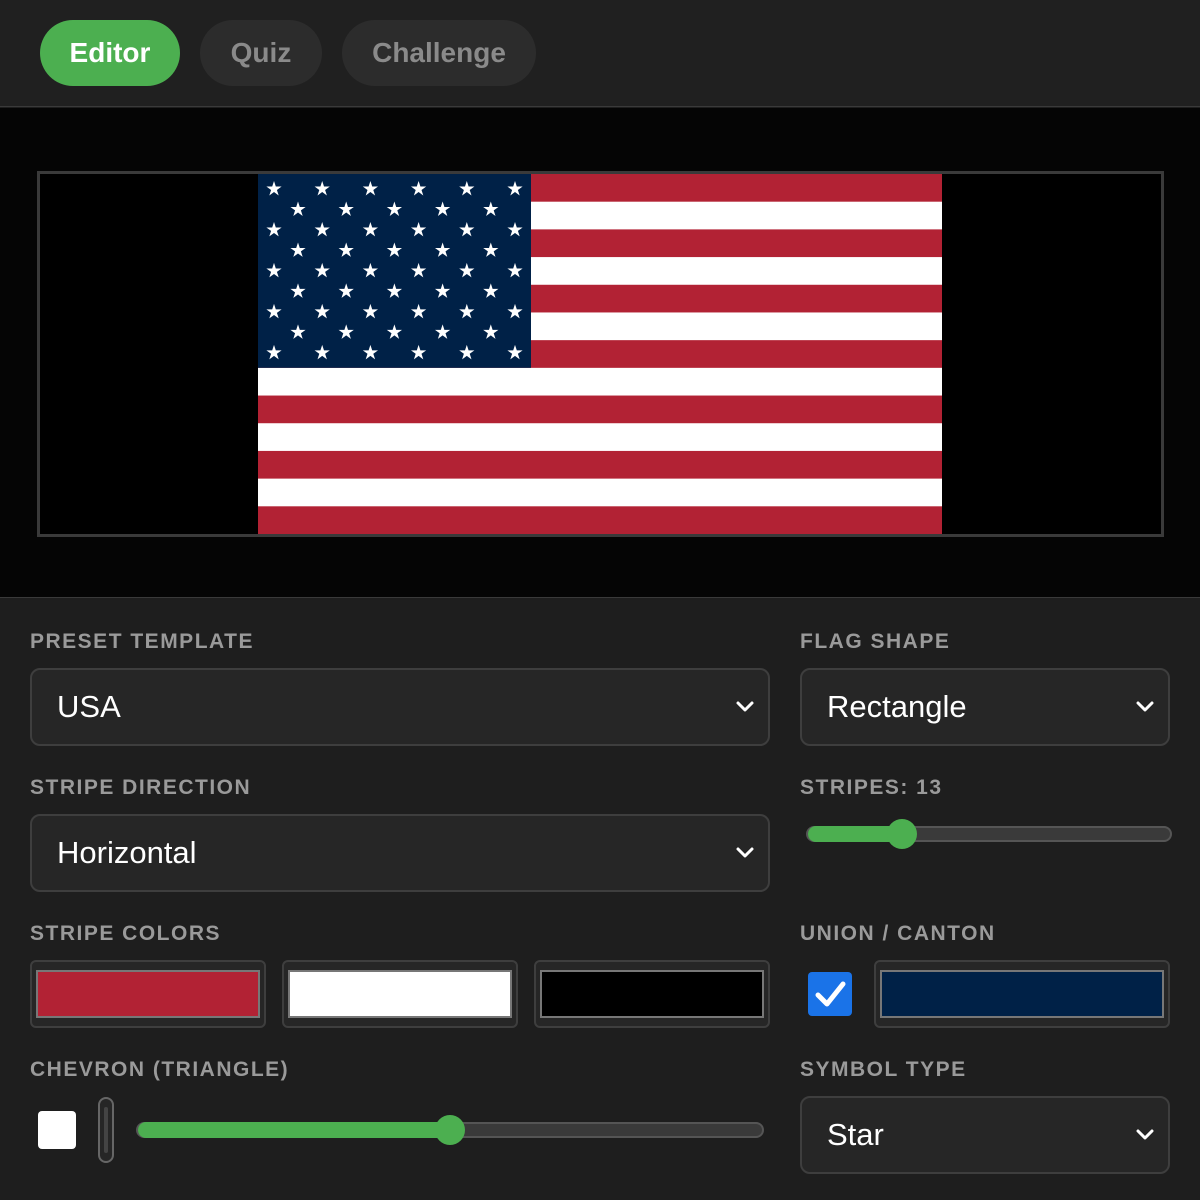  Describe the element at coordinates (400, 707) in the screenshot. I see `preset-template-select: USA` at that location.